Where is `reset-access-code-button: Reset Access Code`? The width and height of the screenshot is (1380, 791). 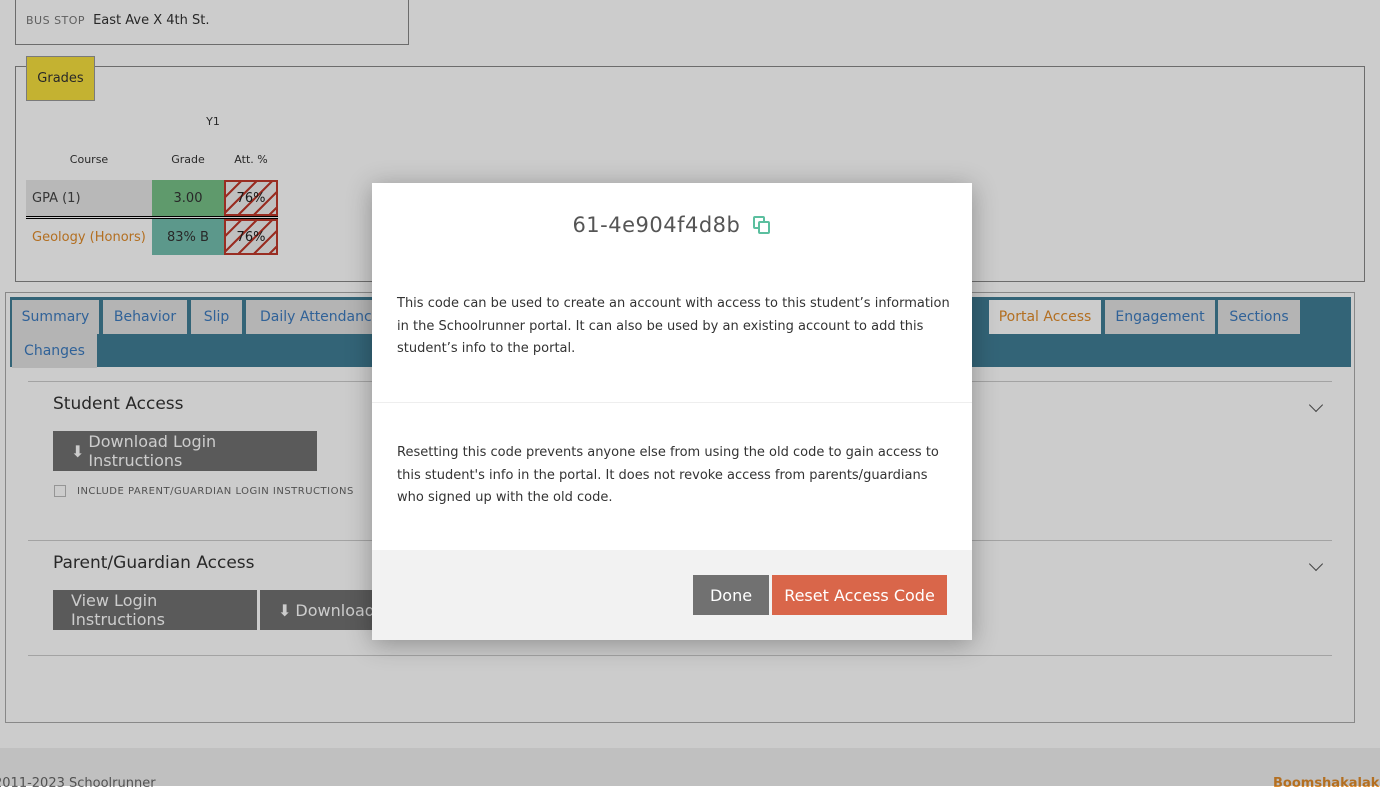
reset-access-code-button: Reset Access Code is located at coordinates (859, 595).